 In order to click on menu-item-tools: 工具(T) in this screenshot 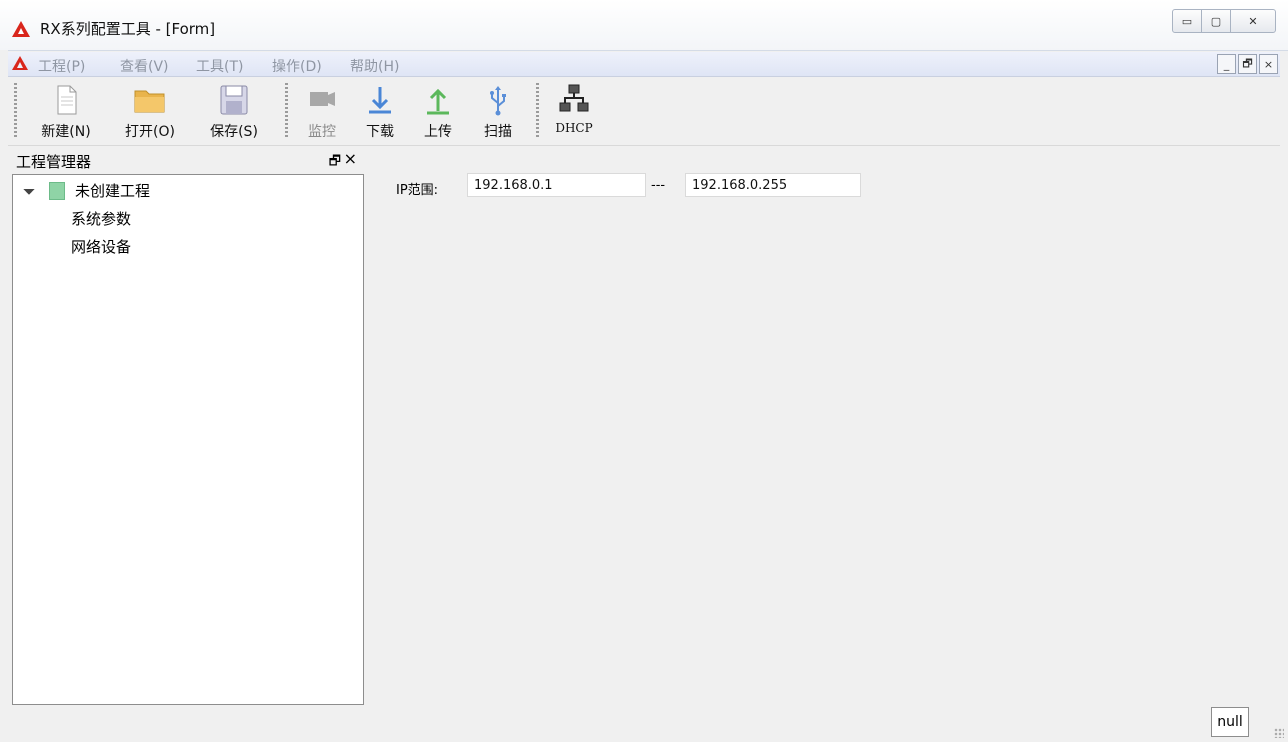, I will do `click(219, 66)`.